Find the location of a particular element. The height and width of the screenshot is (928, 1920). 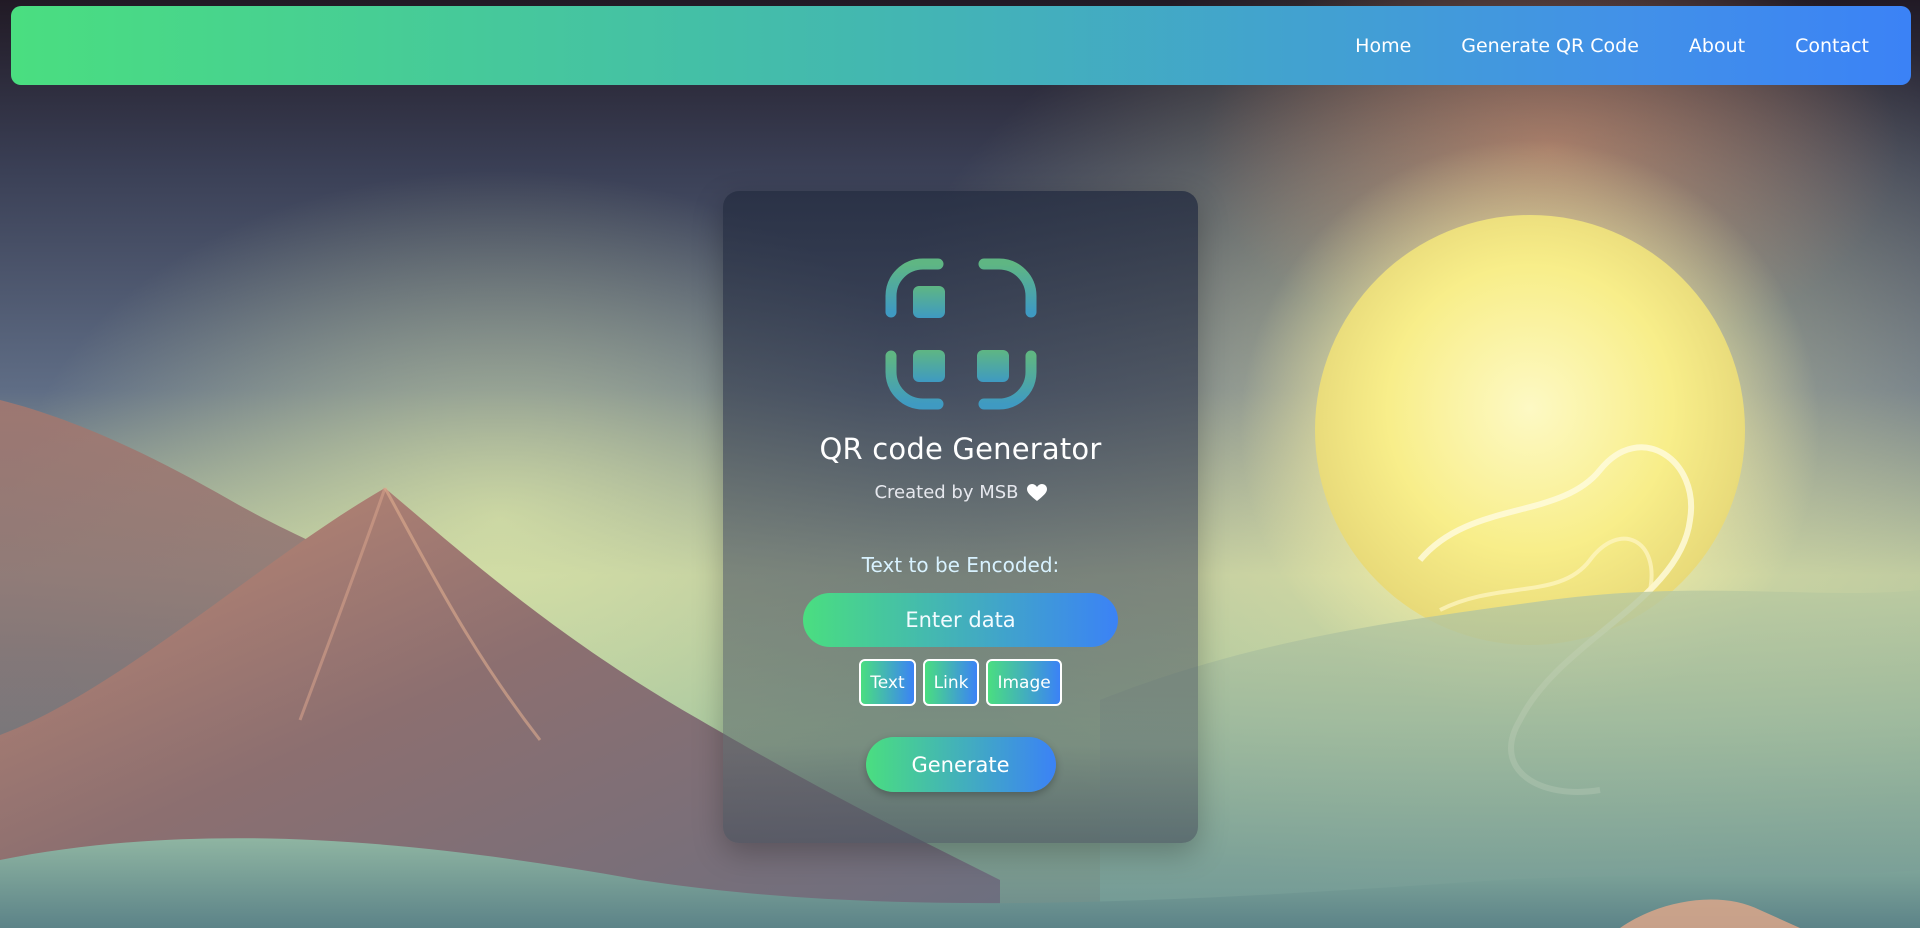

input-label: Text to be Encoded: is located at coordinates (960, 565).